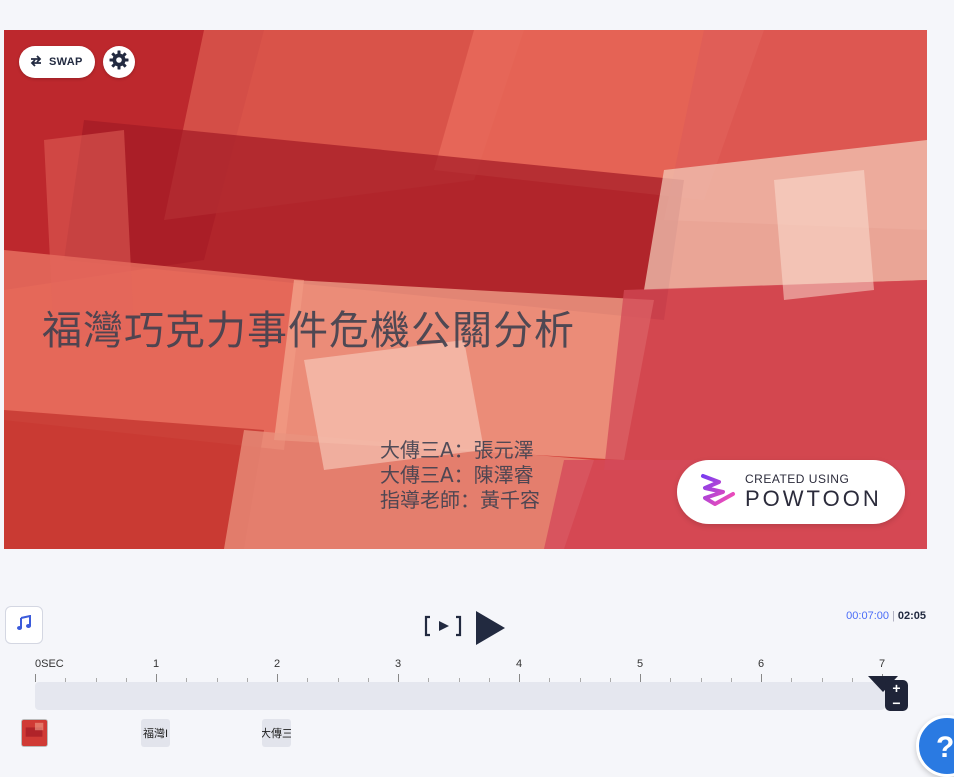 This screenshot has height=777, width=954. Describe the element at coordinates (911, 616) in the screenshot. I see `total-time: 02:05` at that location.